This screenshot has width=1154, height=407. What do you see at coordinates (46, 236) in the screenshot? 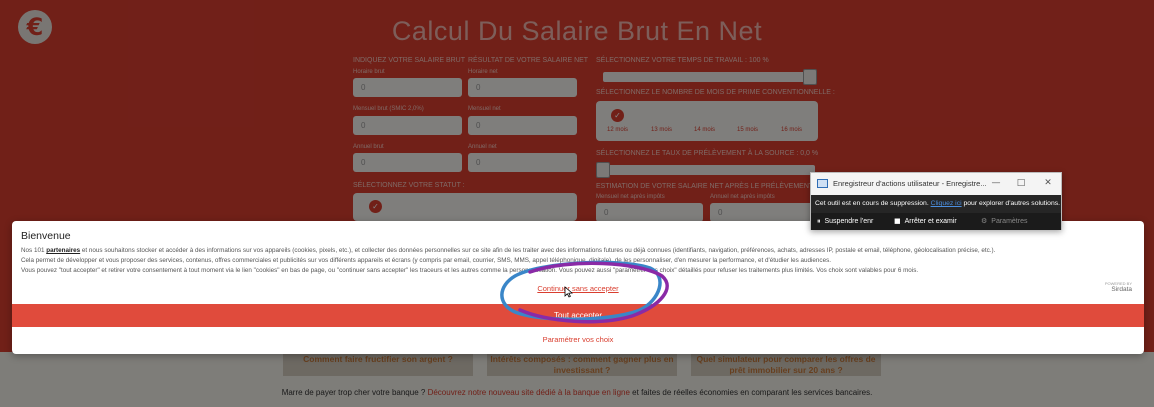
I see `cookie-dialog-heading: Bienvenue` at bounding box center [46, 236].